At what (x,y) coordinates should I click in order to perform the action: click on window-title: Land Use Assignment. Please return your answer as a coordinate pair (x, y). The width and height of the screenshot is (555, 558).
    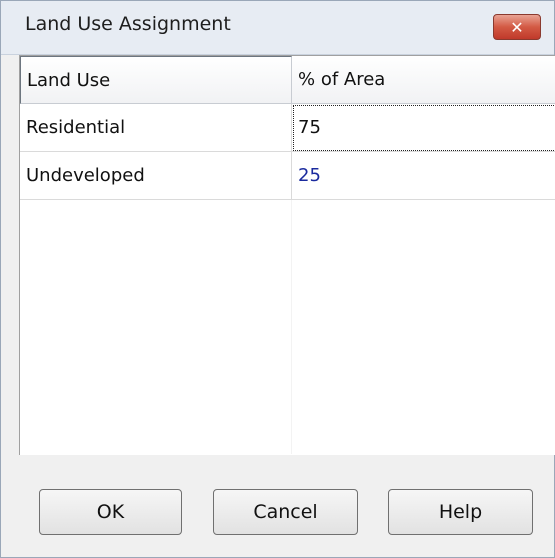
    Looking at the image, I should click on (128, 24).